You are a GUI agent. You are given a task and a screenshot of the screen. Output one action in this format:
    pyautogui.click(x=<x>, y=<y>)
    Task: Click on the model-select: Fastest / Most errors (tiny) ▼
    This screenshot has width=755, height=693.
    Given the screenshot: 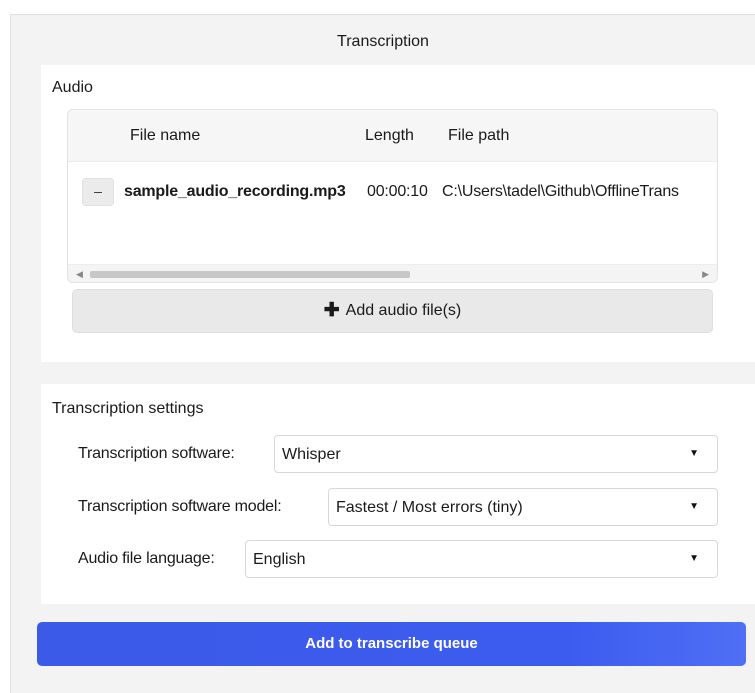 What is the action you would take?
    pyautogui.click(x=523, y=507)
    